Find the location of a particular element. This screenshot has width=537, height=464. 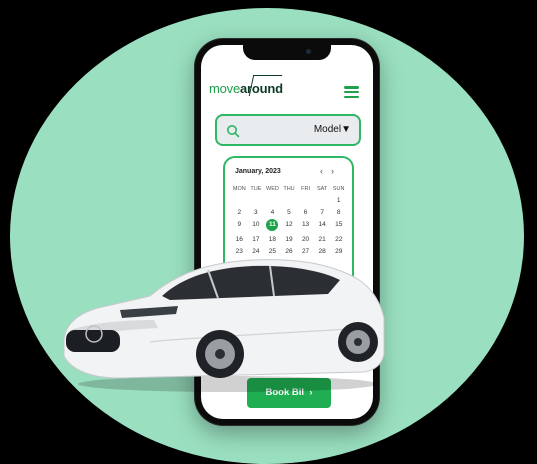

weekday-header: SUN is located at coordinates (338, 189).